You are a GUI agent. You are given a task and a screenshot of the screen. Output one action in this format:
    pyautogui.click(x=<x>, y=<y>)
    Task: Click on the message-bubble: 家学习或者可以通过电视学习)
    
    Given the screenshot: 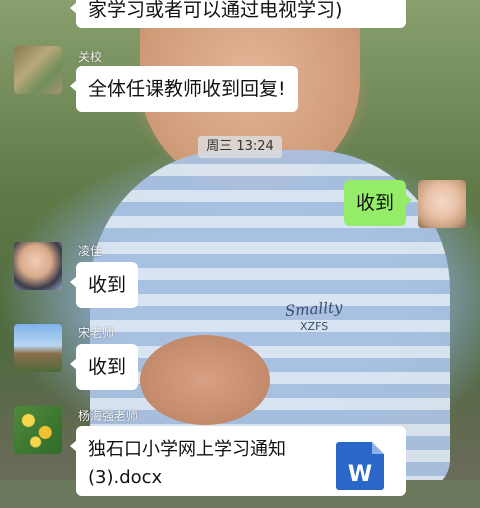 What is the action you would take?
    pyautogui.click(x=238, y=14)
    